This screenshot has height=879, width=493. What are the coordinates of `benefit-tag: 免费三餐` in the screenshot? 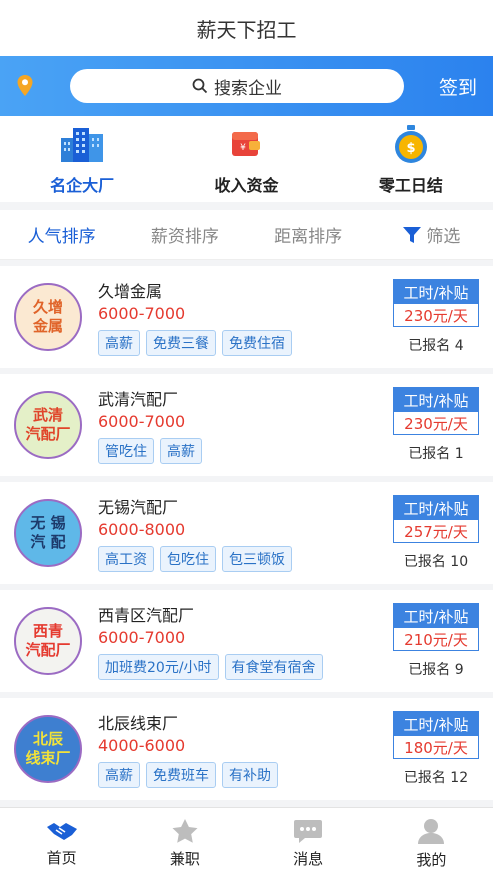 It's located at (181, 343).